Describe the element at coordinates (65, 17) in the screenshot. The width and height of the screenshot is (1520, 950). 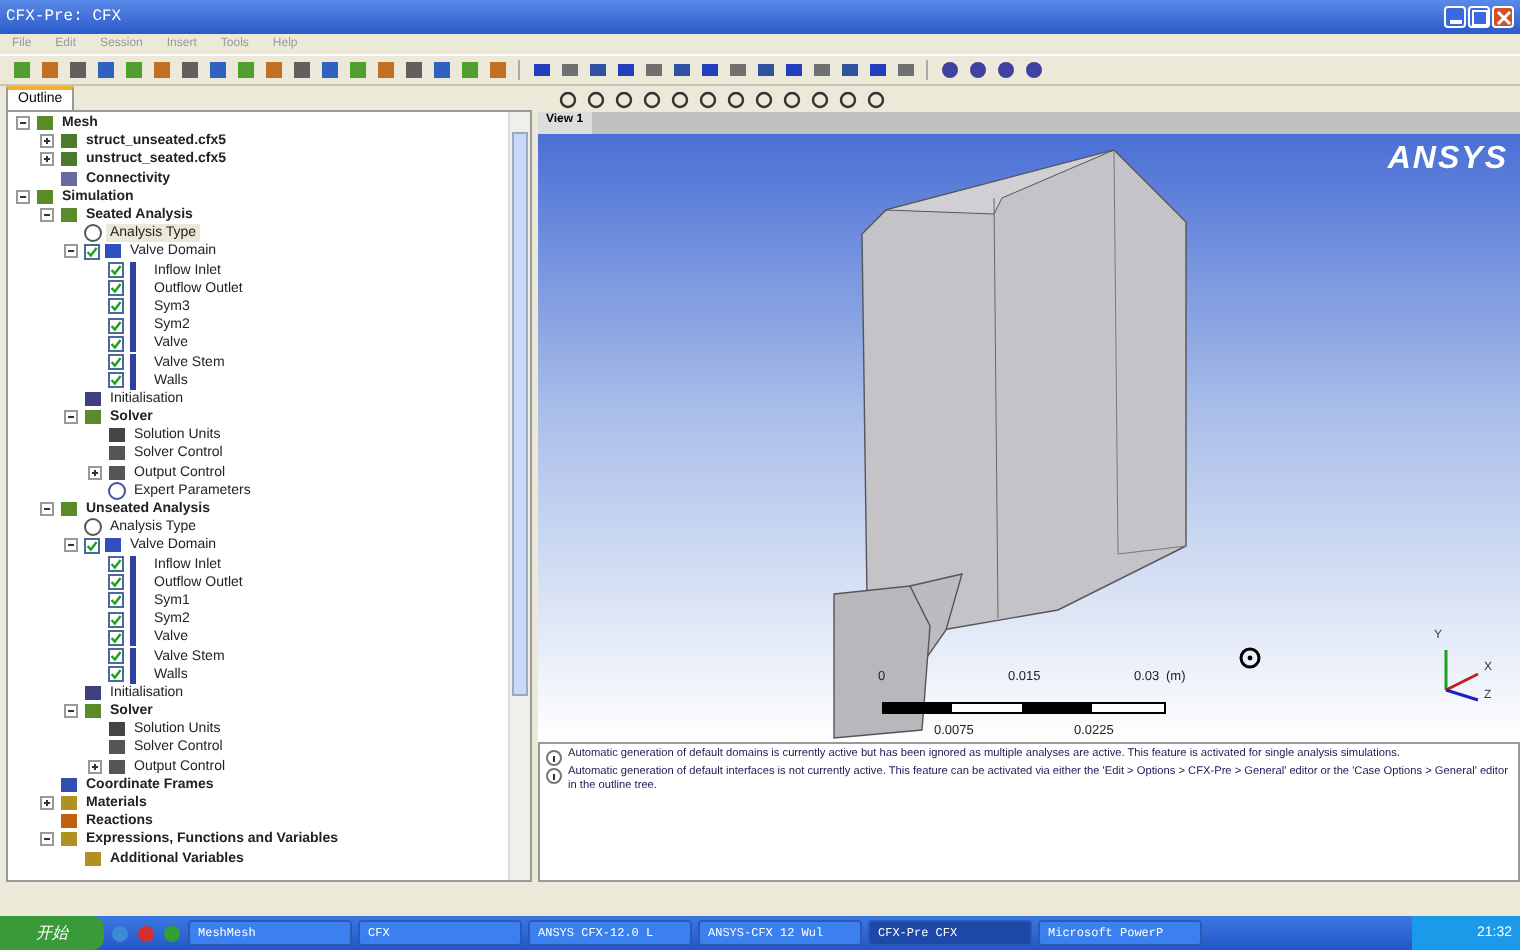
I see `window-title: CFX-Pre: CFX` at that location.